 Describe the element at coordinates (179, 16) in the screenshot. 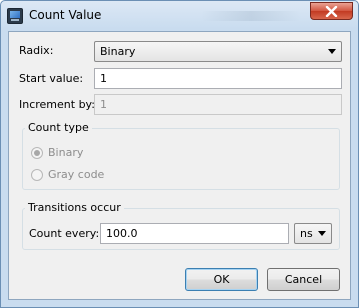

I see `title-bar: Count Value` at that location.